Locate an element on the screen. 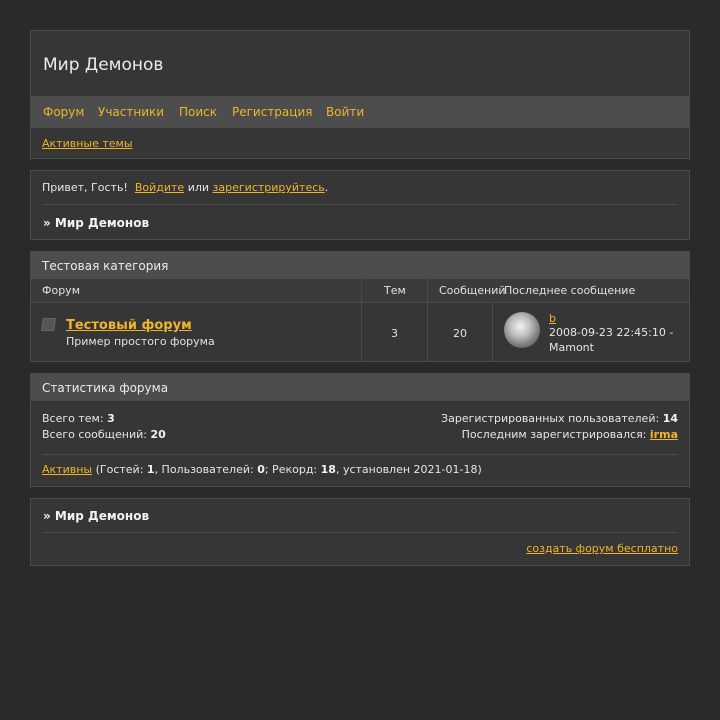 The width and height of the screenshot is (720, 720). create-forum-link: создать форум бесплатно is located at coordinates (602, 548).